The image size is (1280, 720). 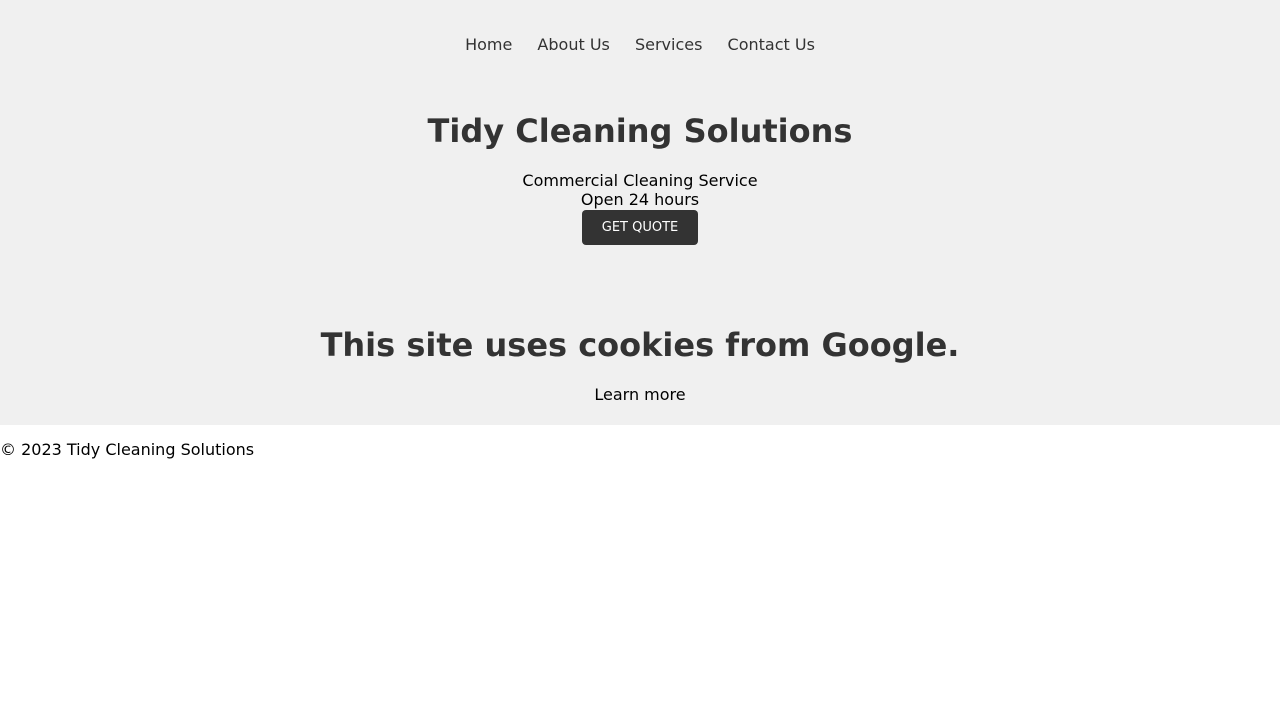 What do you see at coordinates (640, 180) in the screenshot?
I see `hero-subtitle-service: Commercial Cleaning Service` at bounding box center [640, 180].